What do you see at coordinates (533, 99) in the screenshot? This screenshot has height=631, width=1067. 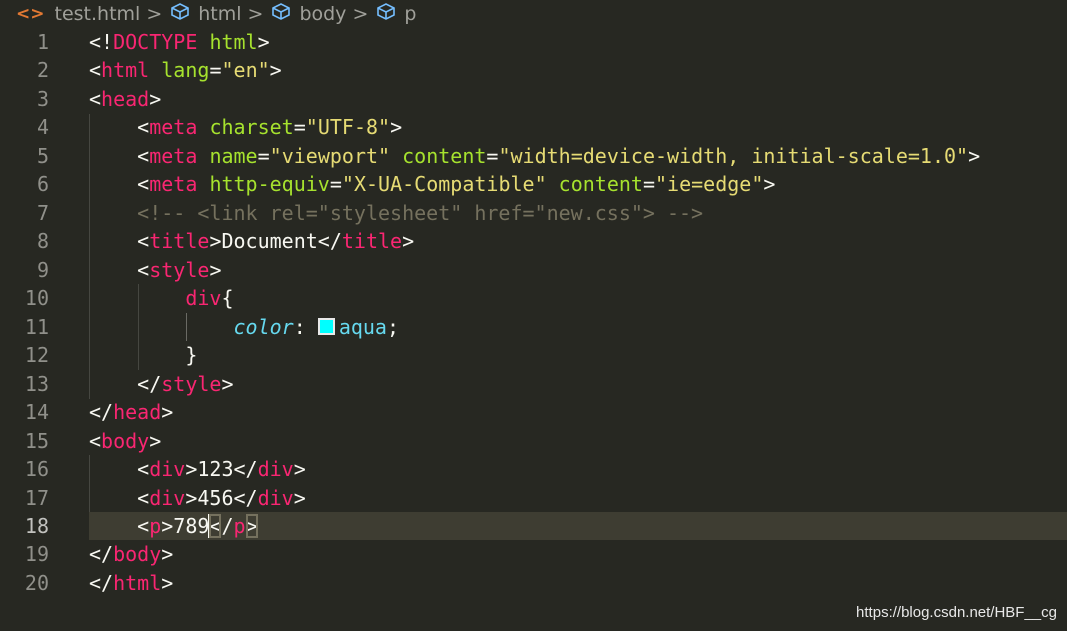 I see `code-line: 3 <head>` at bounding box center [533, 99].